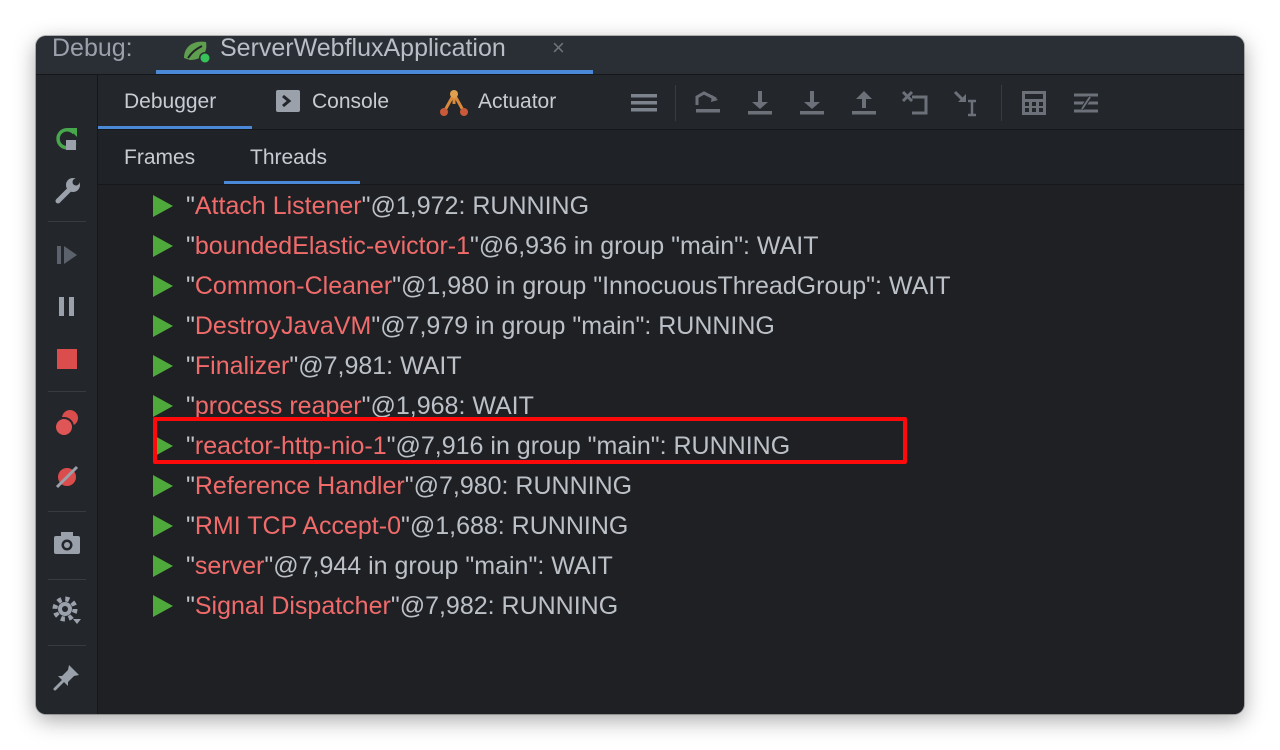 The height and width of the screenshot is (750, 1280). Describe the element at coordinates (523, 486) in the screenshot. I see `thread-detail: @7,980: RUNNING` at that location.